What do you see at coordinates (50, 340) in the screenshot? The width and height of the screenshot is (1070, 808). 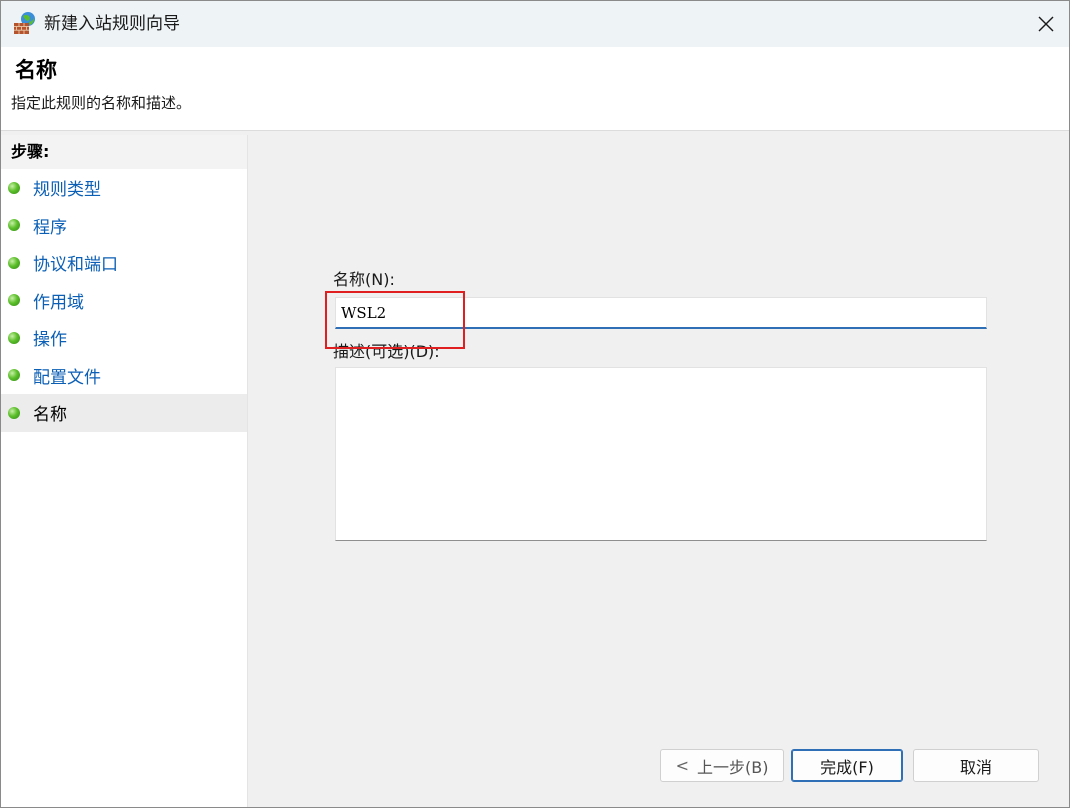 I see `step-label: 操作` at bounding box center [50, 340].